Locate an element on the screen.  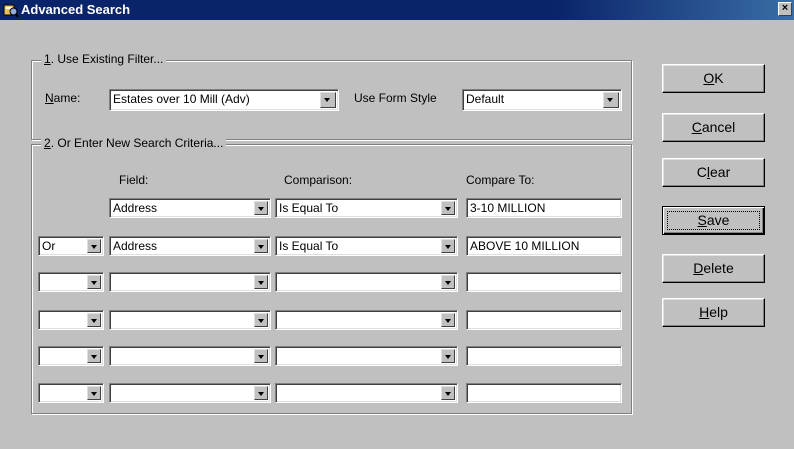
cancel-label: Cancel is located at coordinates (713, 127).